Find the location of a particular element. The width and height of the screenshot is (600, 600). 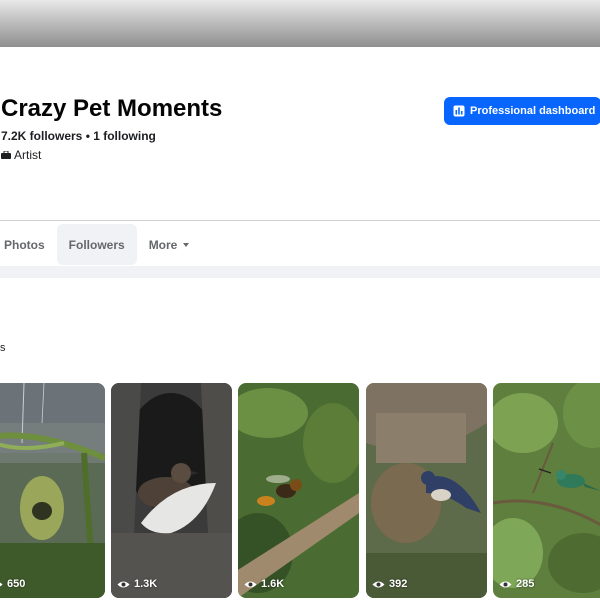

cover-photo is located at coordinates (300, 23).